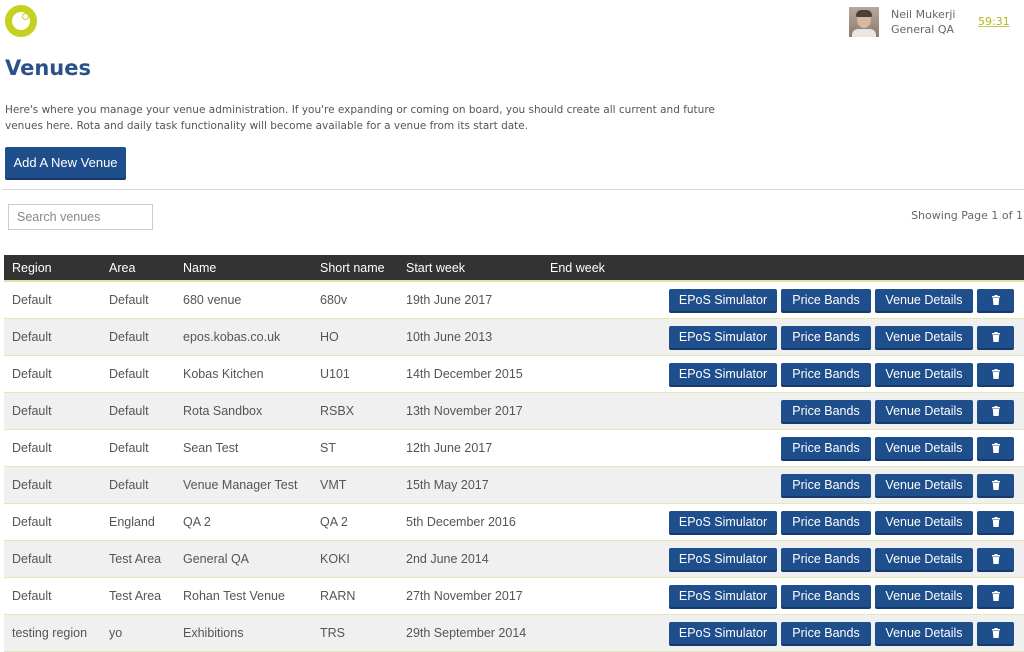  What do you see at coordinates (21, 21) in the screenshot?
I see `logo-icon` at bounding box center [21, 21].